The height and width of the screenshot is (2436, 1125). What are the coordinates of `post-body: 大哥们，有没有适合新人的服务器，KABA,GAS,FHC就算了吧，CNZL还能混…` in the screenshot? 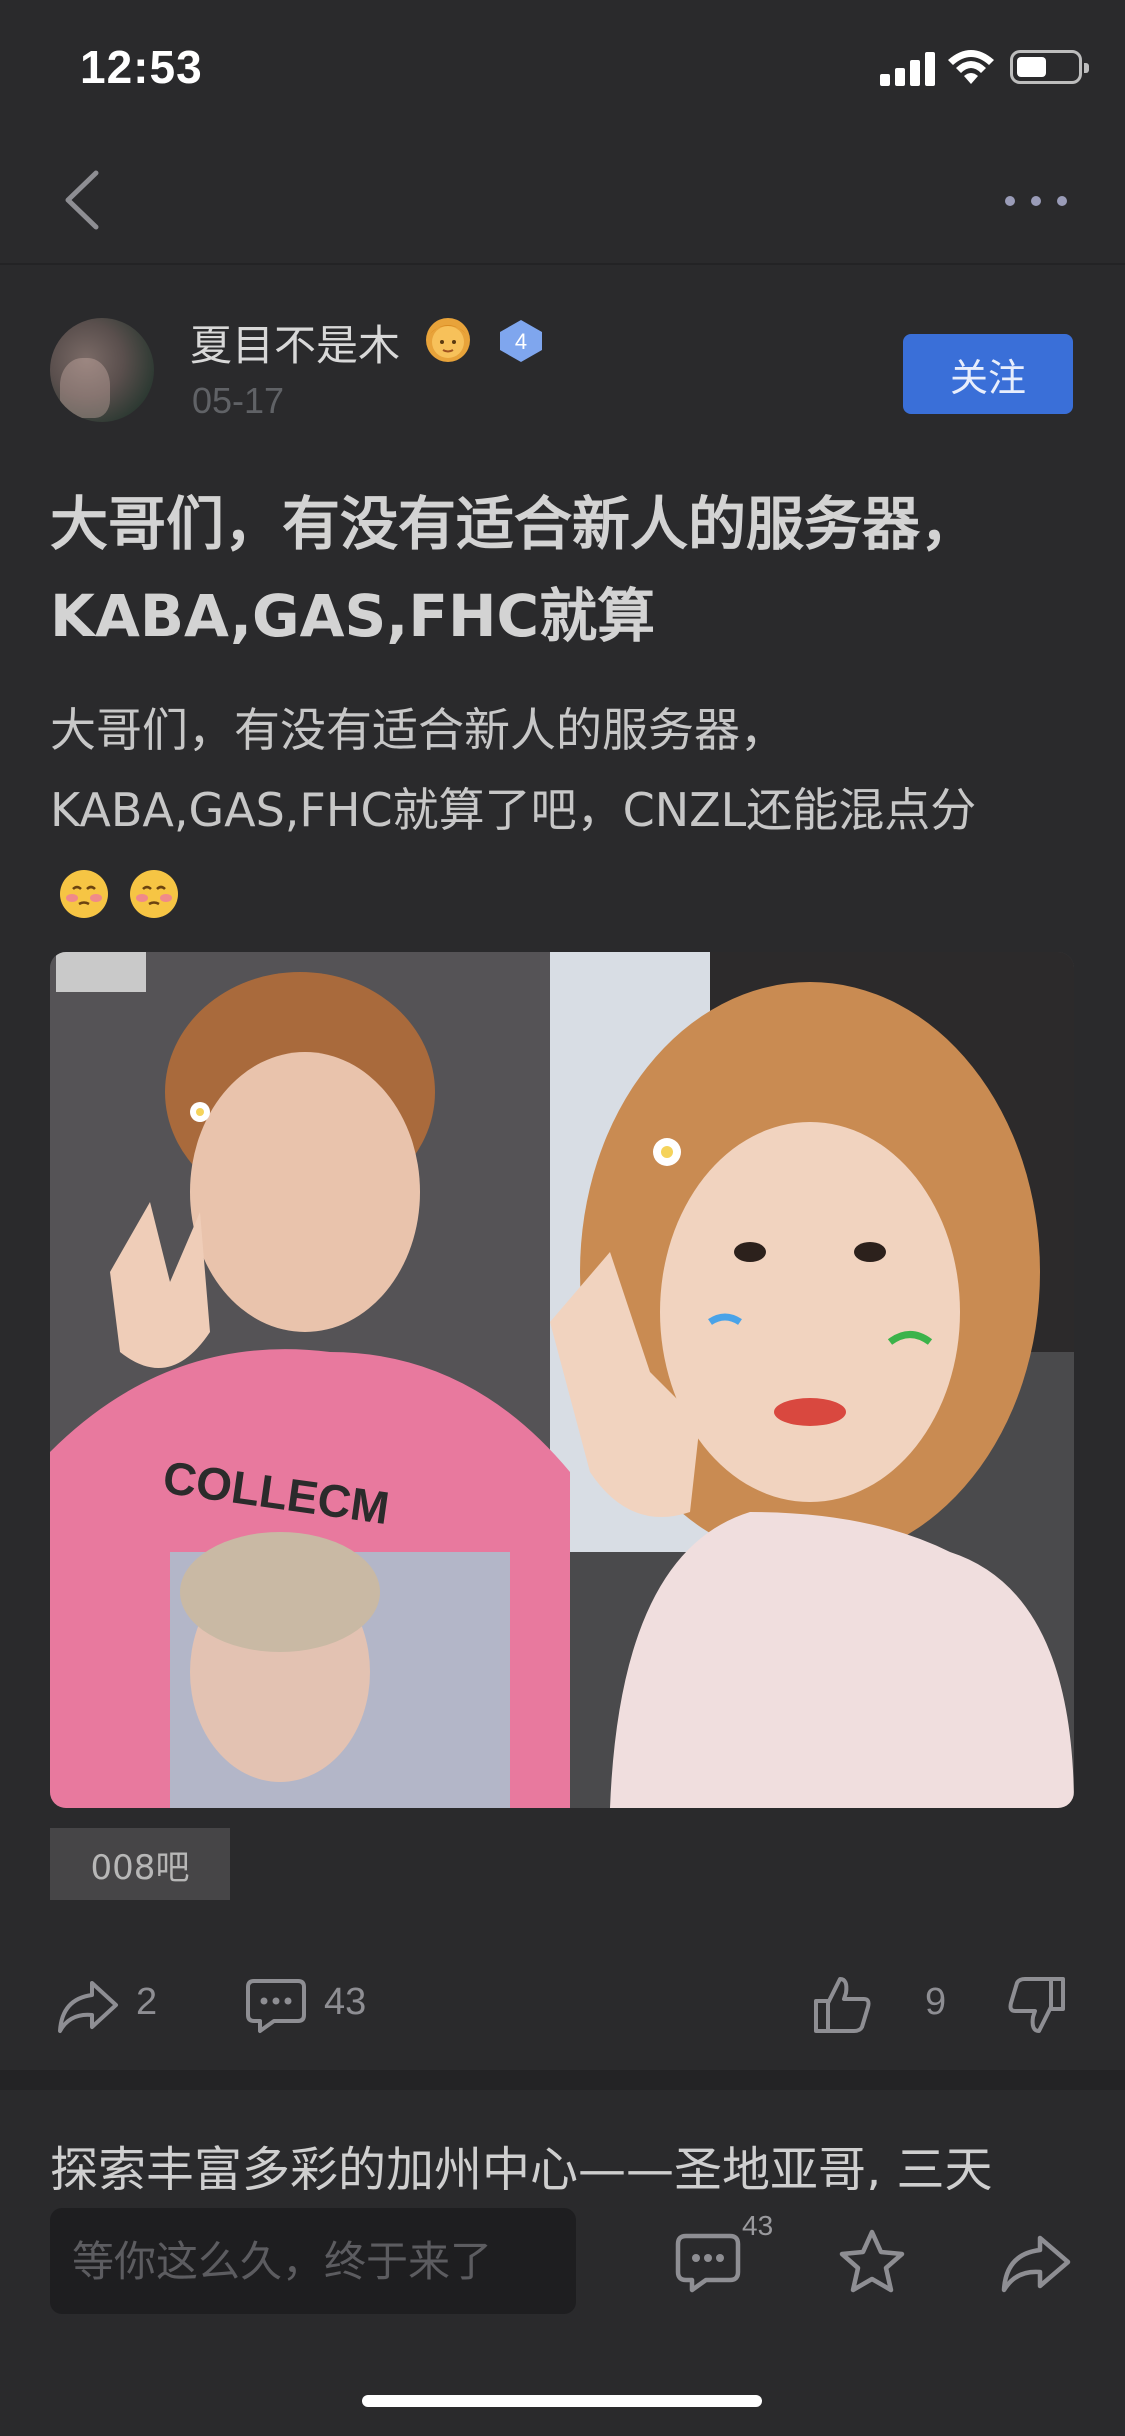 It's located at (513, 770).